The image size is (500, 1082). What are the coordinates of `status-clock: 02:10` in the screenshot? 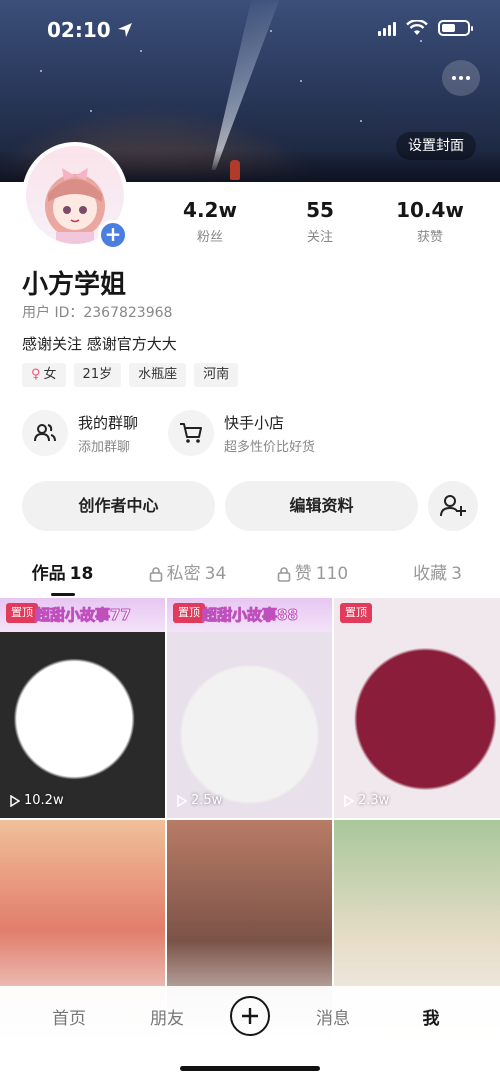 It's located at (79, 30).